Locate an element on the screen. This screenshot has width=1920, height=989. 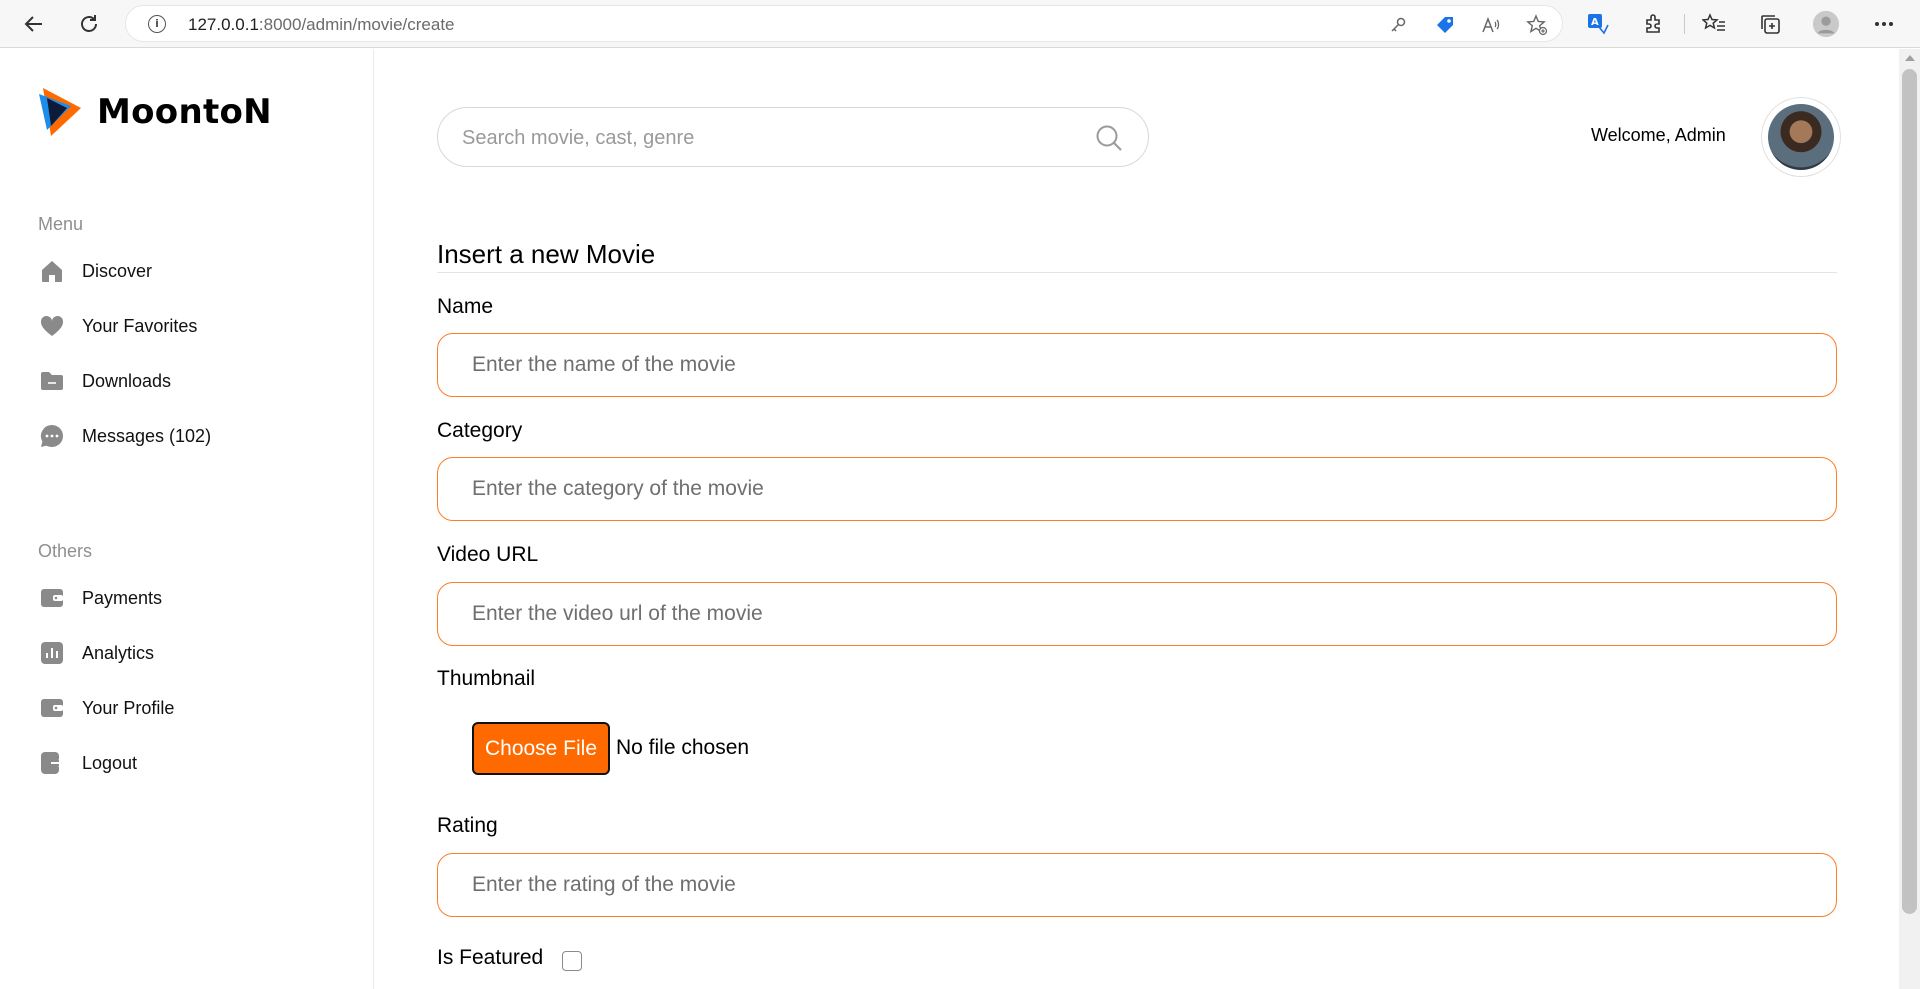
sidebar-item-discover: Discover is located at coordinates (95, 271).